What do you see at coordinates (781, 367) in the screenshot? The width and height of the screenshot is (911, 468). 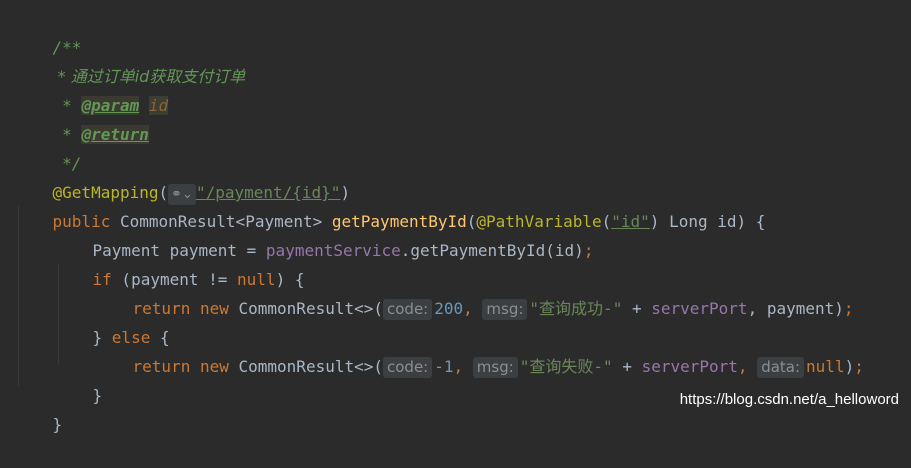 I see `param-hint-data: data:` at bounding box center [781, 367].